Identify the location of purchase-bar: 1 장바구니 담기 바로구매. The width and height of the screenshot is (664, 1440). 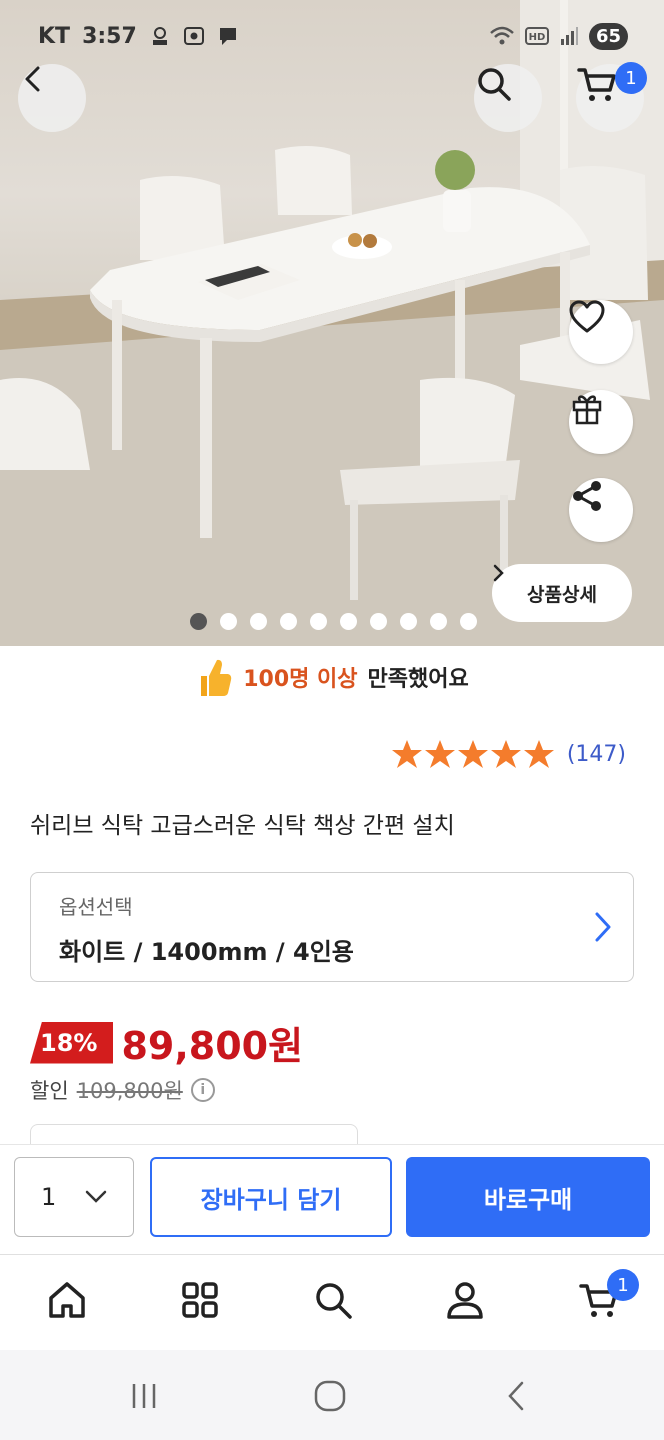
(332, 1199).